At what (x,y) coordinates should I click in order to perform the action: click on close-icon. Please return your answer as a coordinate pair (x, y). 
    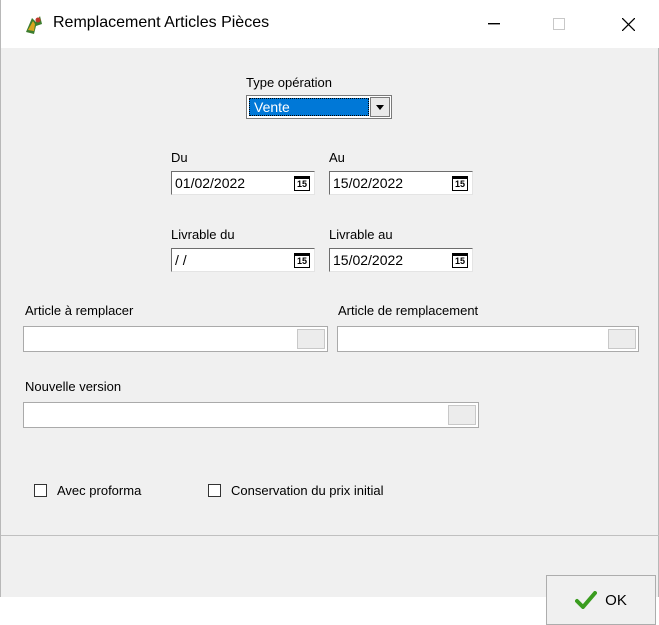
    Looking at the image, I should click on (628, 24).